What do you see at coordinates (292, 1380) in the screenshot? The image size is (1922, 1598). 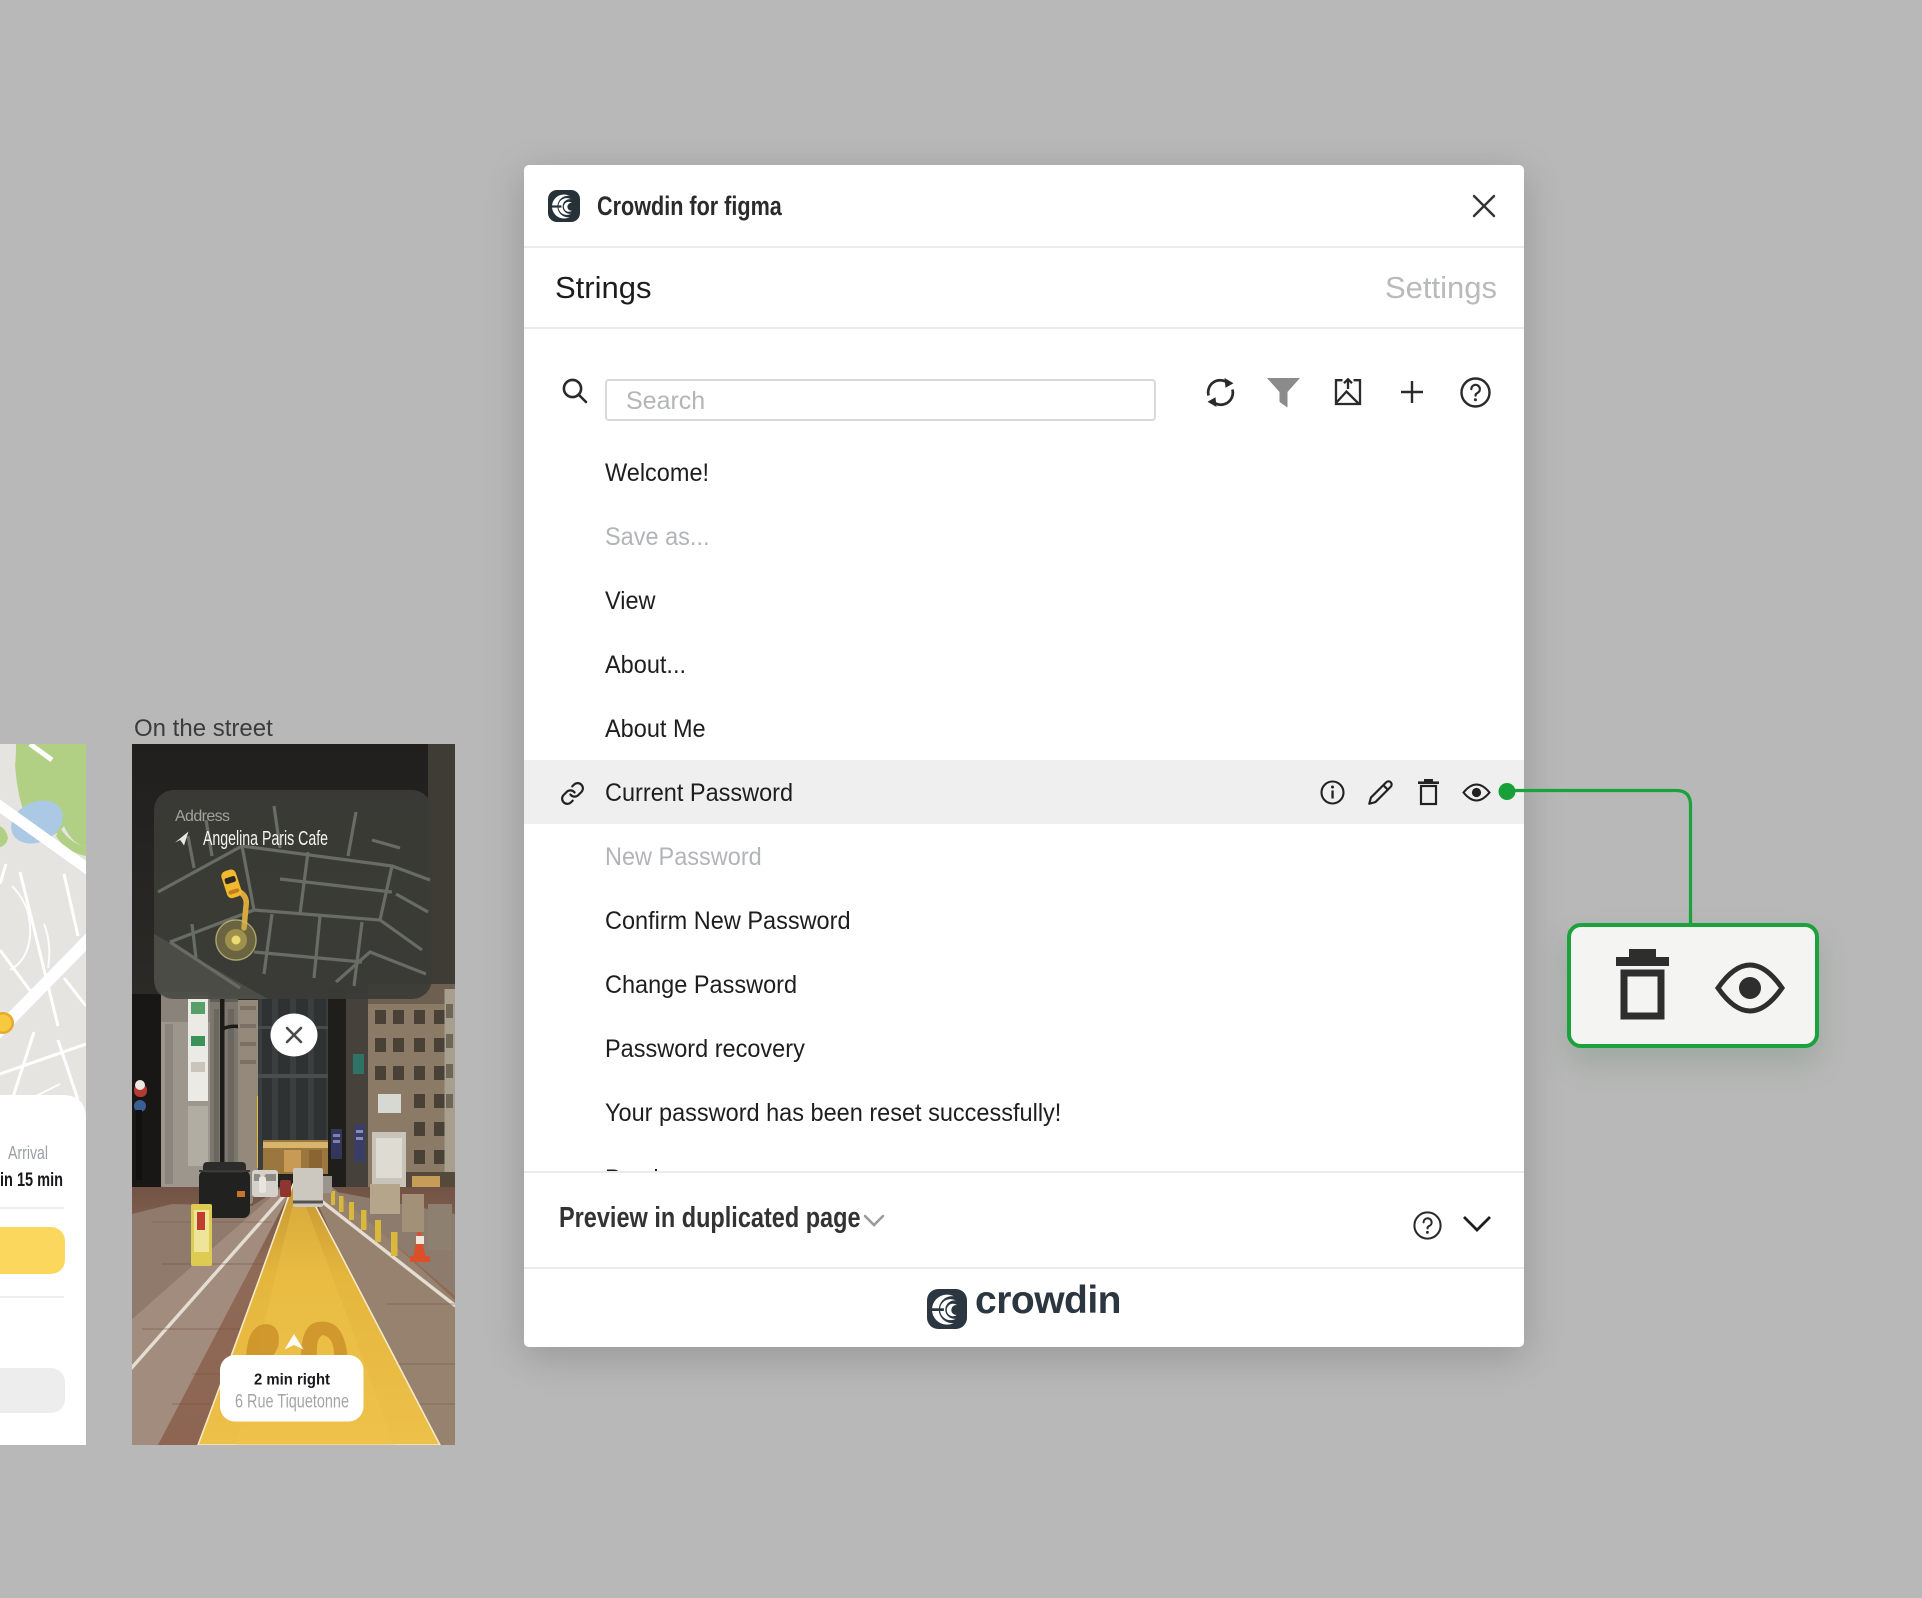 I see `svg-text: 2 min right` at bounding box center [292, 1380].